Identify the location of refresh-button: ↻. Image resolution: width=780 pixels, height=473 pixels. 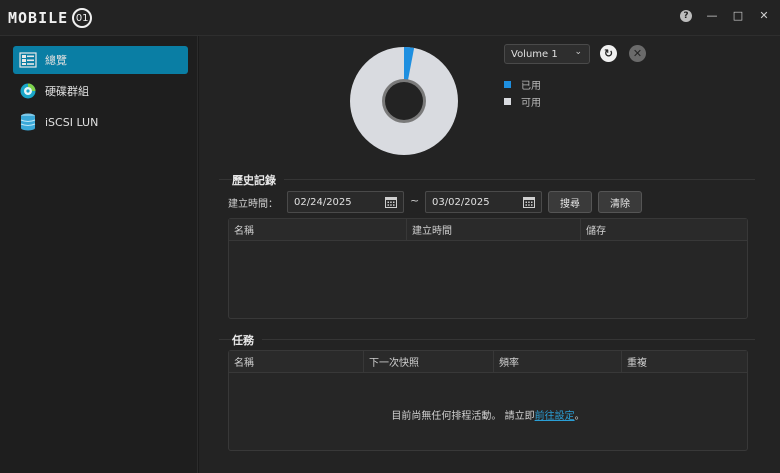
(608, 53).